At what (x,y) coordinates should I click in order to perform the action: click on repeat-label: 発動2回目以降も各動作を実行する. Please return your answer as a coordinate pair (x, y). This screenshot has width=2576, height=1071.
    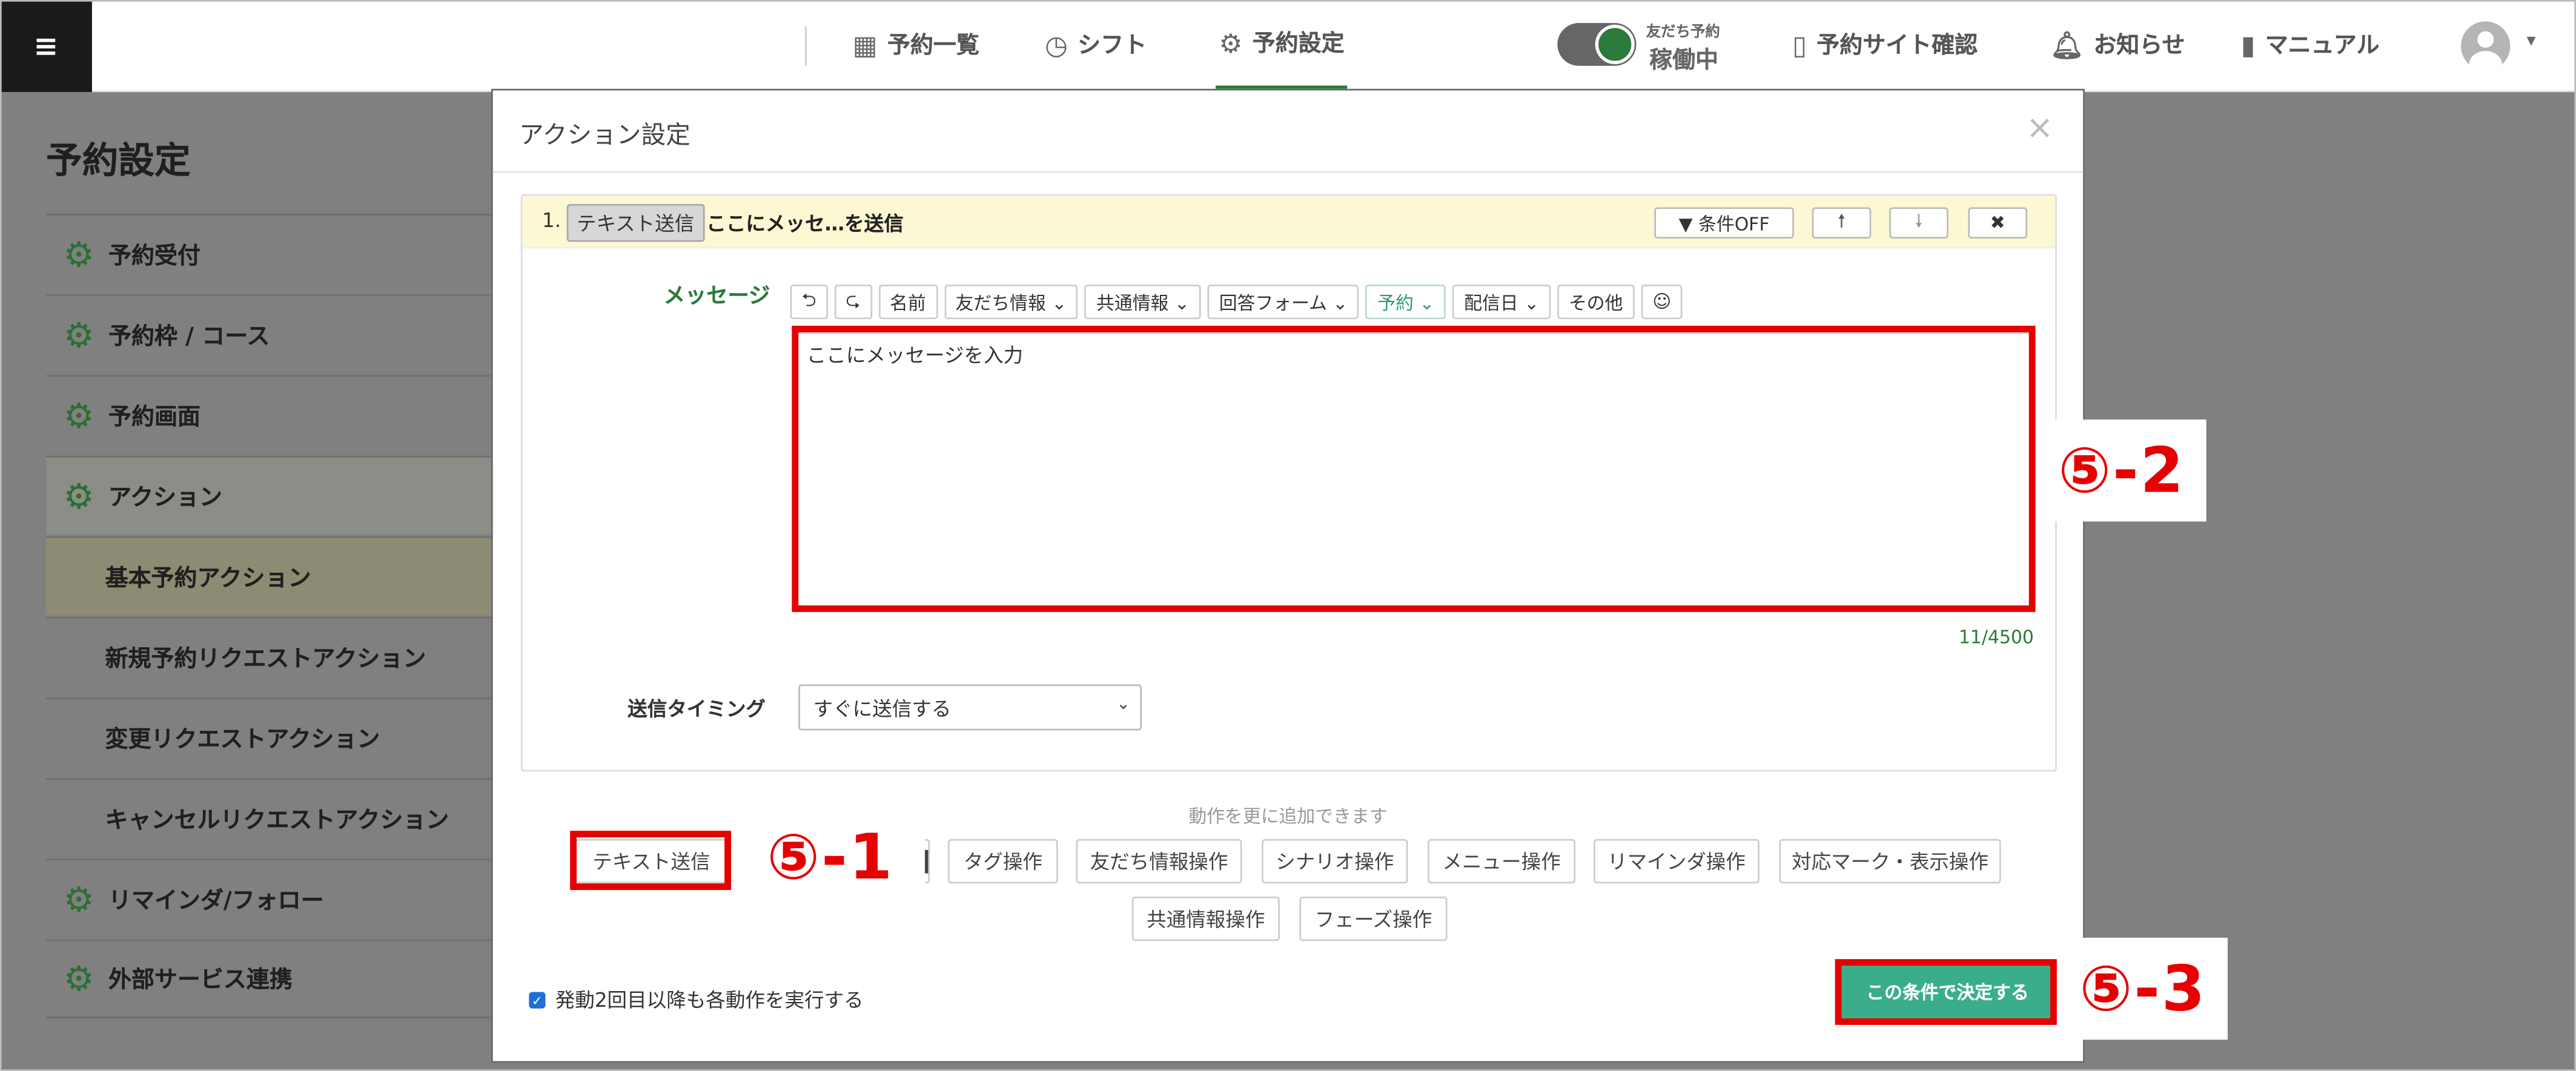
    Looking at the image, I should click on (709, 1000).